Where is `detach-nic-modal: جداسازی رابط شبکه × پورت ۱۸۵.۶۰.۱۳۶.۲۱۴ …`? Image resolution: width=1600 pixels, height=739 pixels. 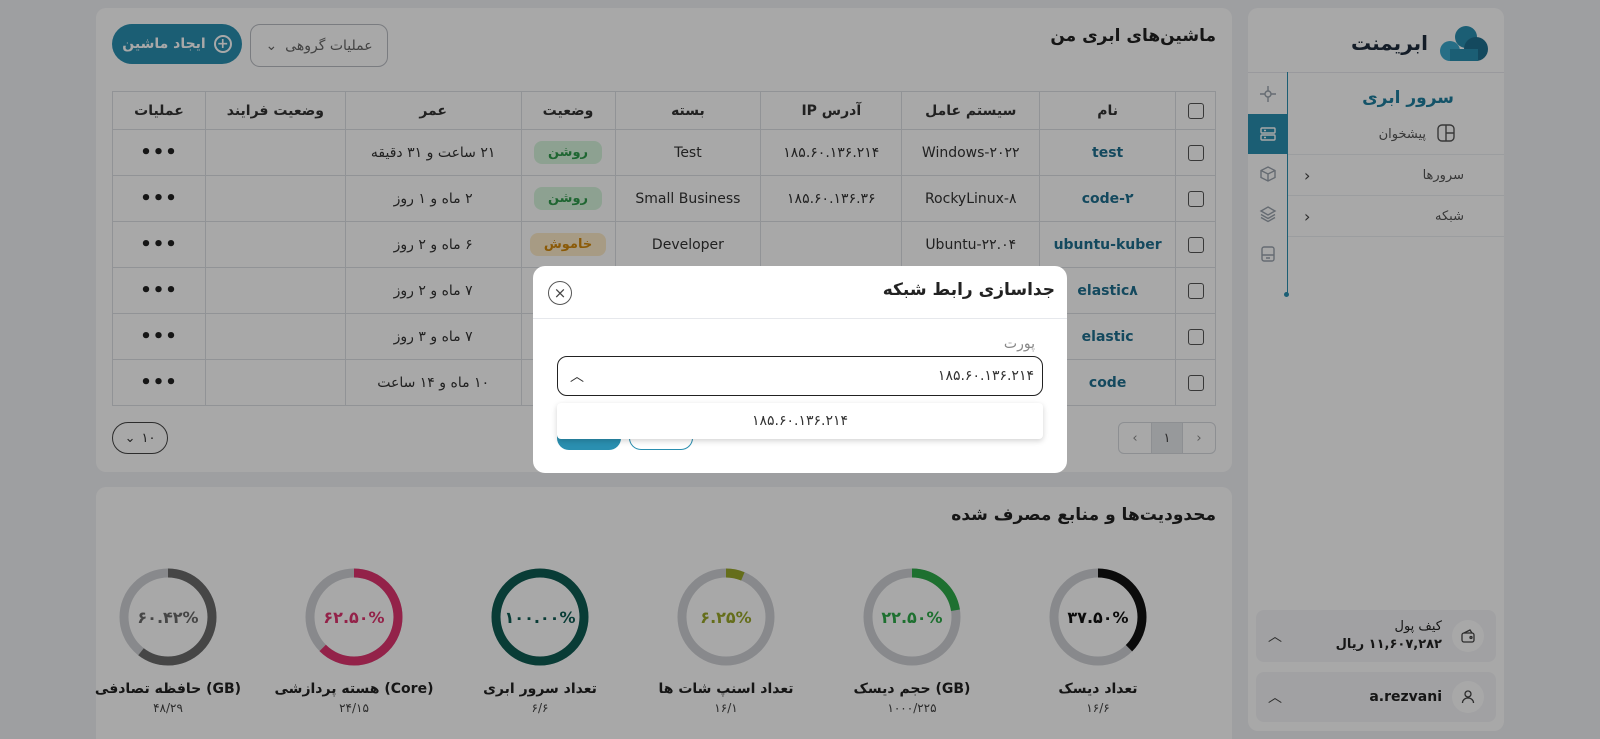
detach-nic-modal: جداسازی رابط شبکه × پورت ۱۸۵.۶۰.۱۳۶.۲۱۴ … is located at coordinates (800, 369).